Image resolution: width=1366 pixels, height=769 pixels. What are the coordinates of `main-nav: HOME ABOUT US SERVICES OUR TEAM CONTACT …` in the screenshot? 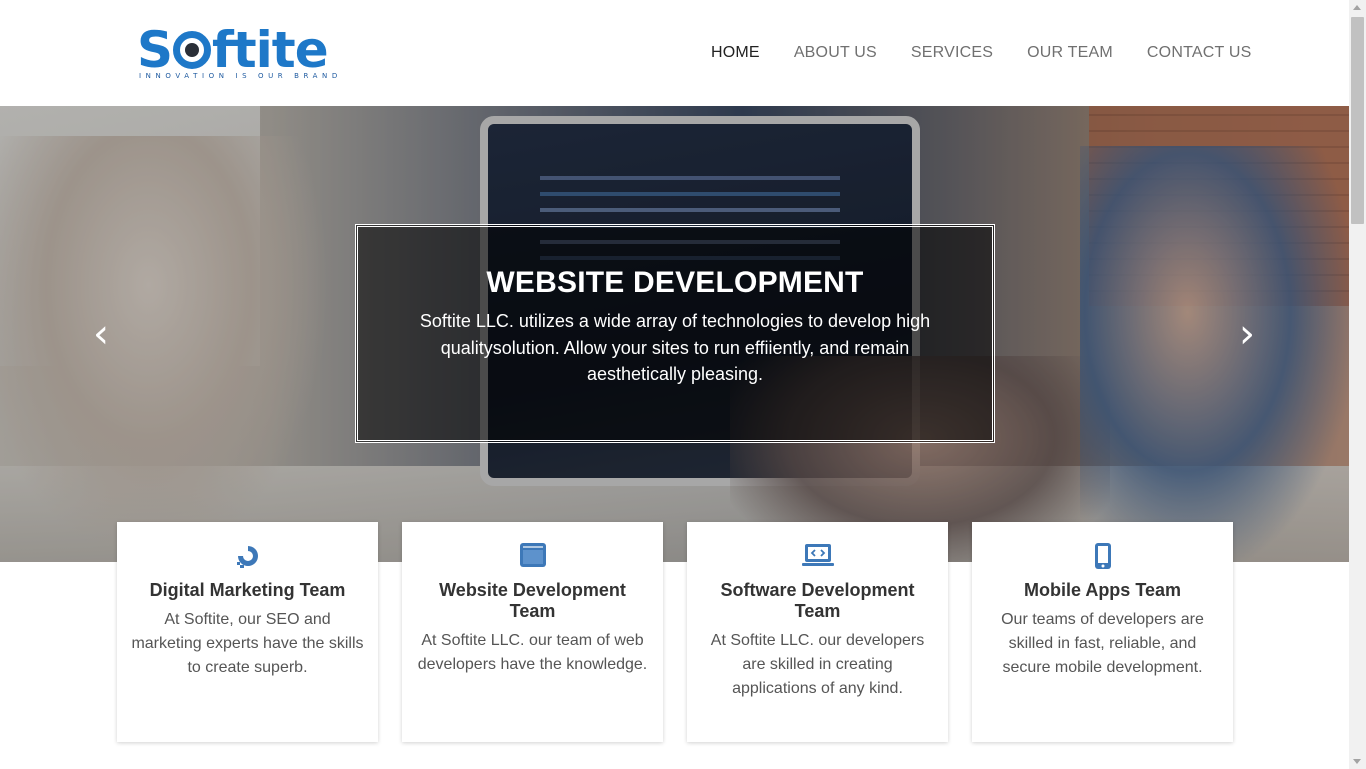 It's located at (981, 53).